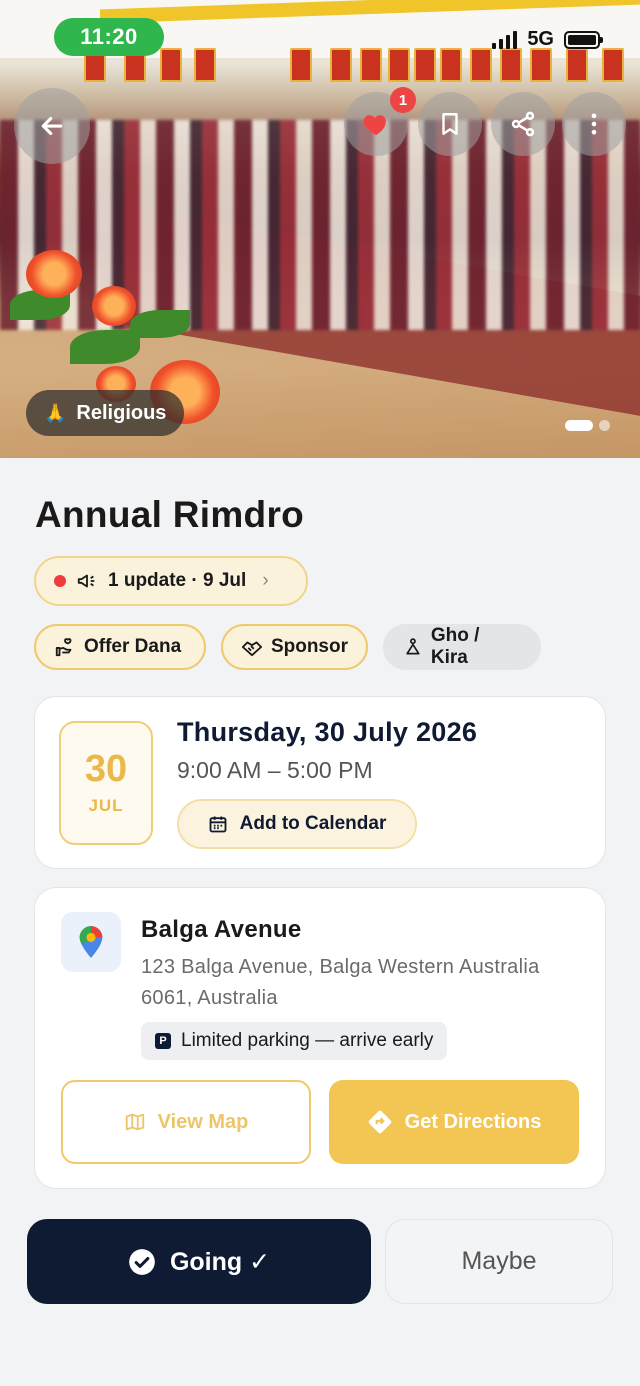 The height and width of the screenshot is (1386, 640). What do you see at coordinates (218, 824) in the screenshot?
I see `calendar-icon` at bounding box center [218, 824].